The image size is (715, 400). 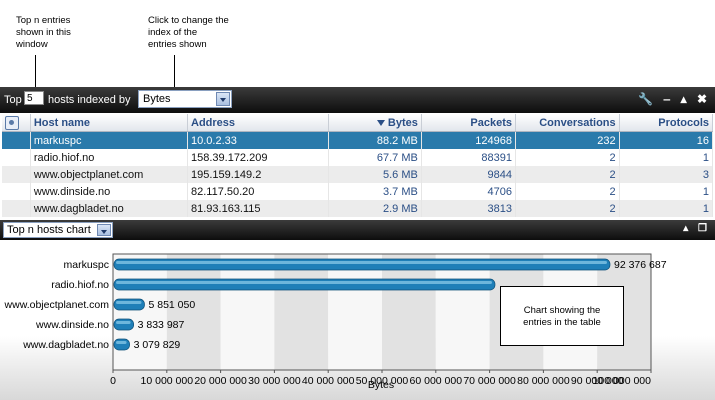 I want to click on column-header-protocols: Protocols, so click(x=666, y=123).